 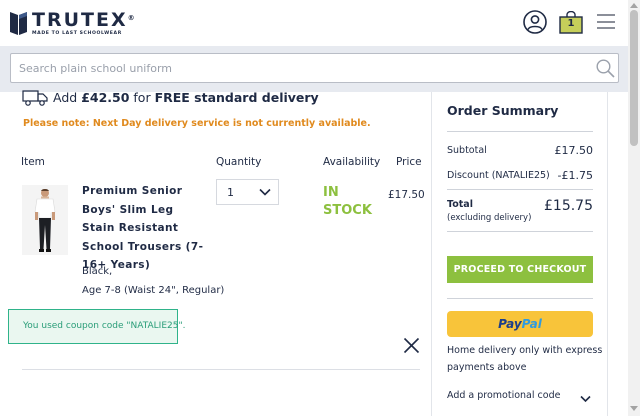 I want to click on brand-registered-mark: ®, so click(x=132, y=18).